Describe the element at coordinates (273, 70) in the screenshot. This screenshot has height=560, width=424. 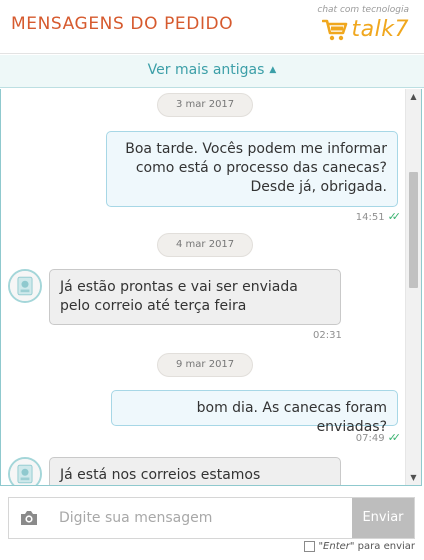
I see `chevron-up-icon: ▲` at that location.